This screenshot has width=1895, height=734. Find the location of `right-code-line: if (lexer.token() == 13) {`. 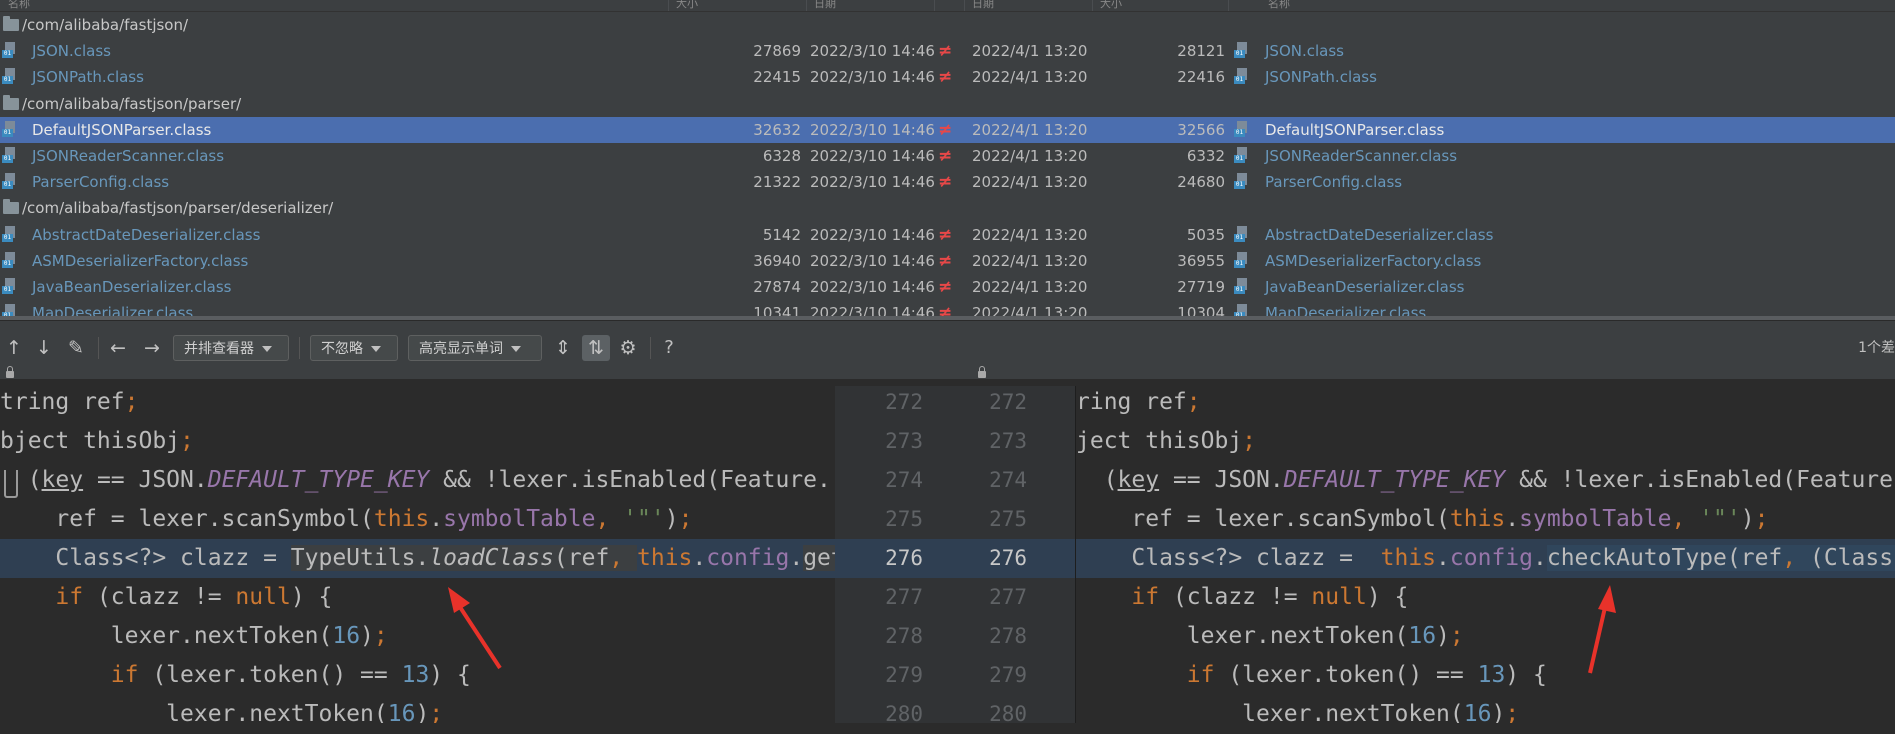

right-code-line: if (lexer.token() == 13) { is located at coordinates (1485, 675).